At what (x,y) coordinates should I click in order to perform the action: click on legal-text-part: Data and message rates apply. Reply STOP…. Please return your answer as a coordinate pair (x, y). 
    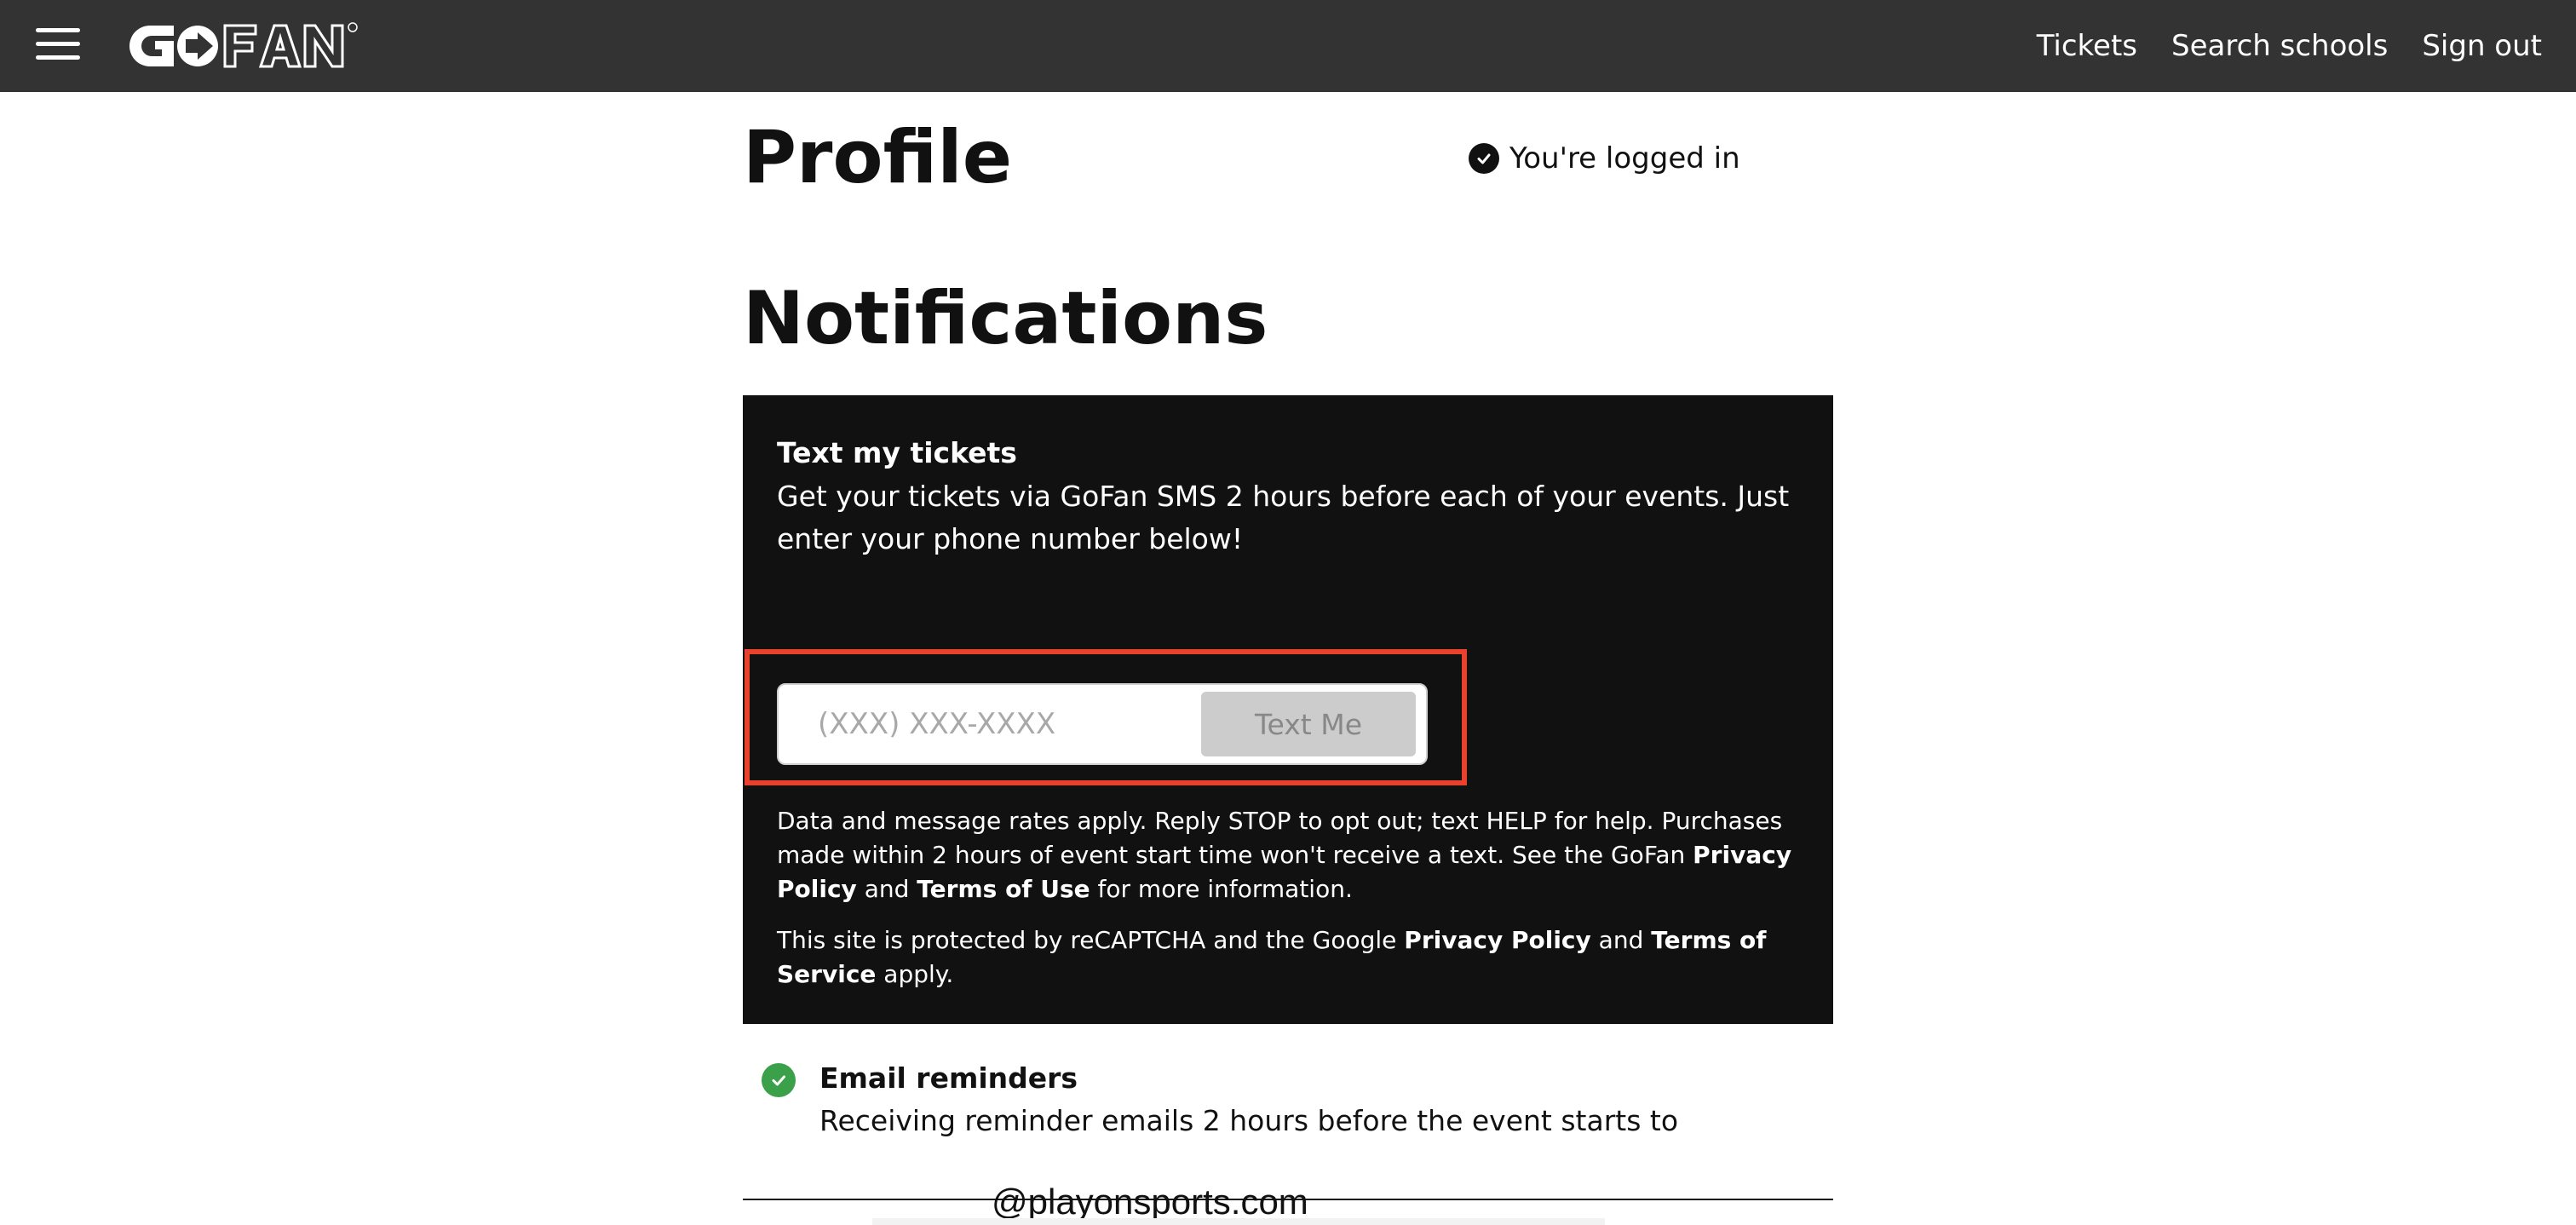
    Looking at the image, I should click on (1280, 838).